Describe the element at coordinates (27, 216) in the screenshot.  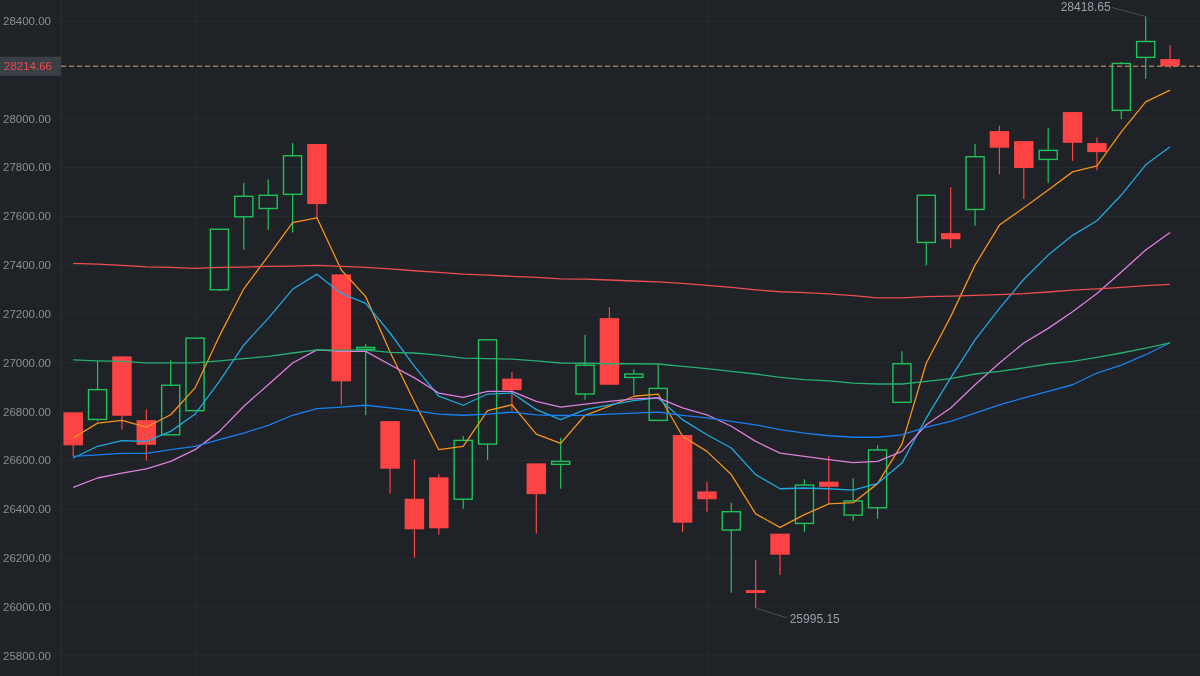
I see `y-axis-label: 27600.00` at that location.